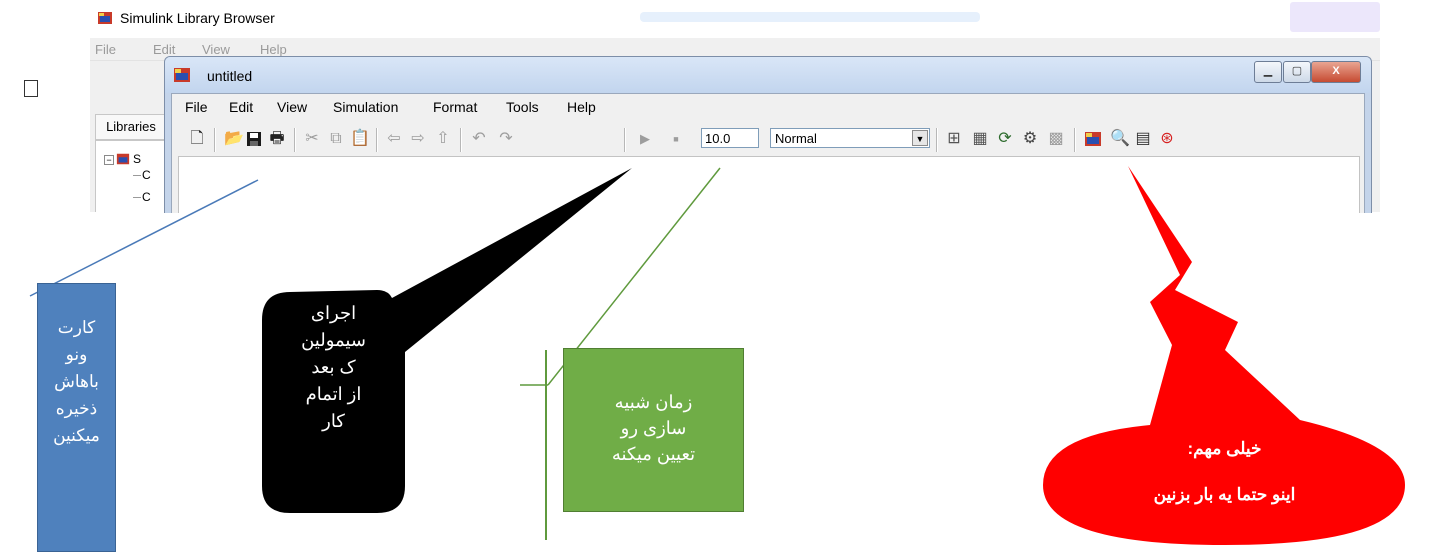 Image resolution: width=1441 pixels, height=557 pixels. I want to click on blurred-title-text, so click(810, 17).